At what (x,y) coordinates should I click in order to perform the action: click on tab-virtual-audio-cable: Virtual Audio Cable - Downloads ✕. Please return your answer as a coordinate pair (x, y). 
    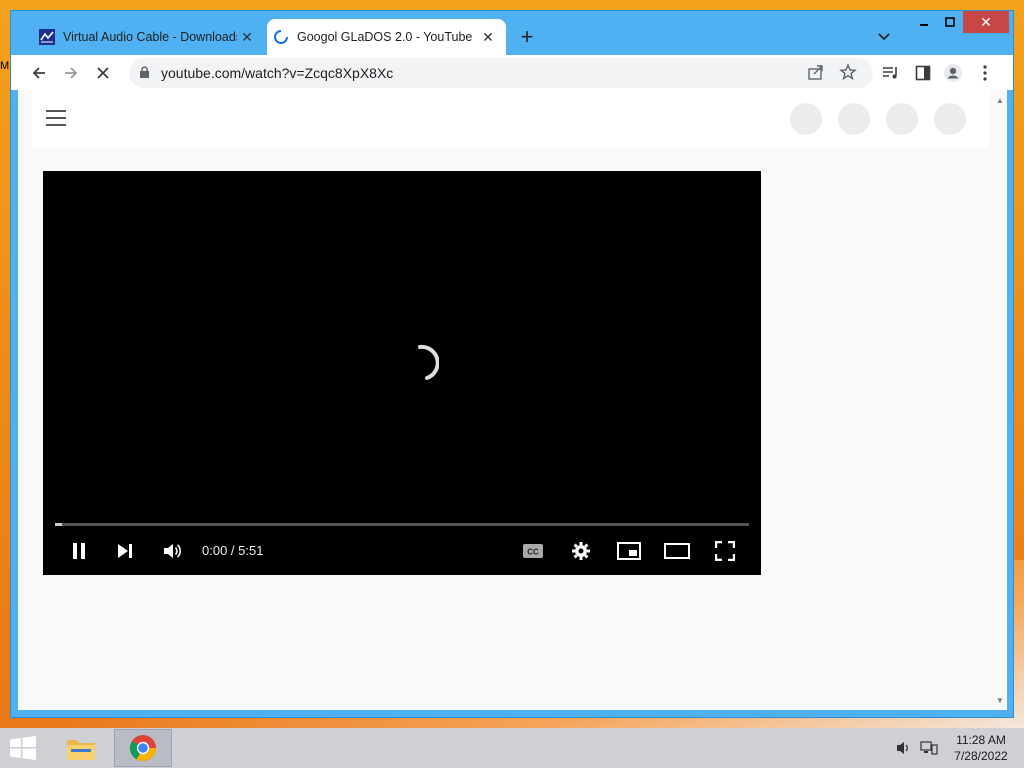
    Looking at the image, I should click on (149, 37).